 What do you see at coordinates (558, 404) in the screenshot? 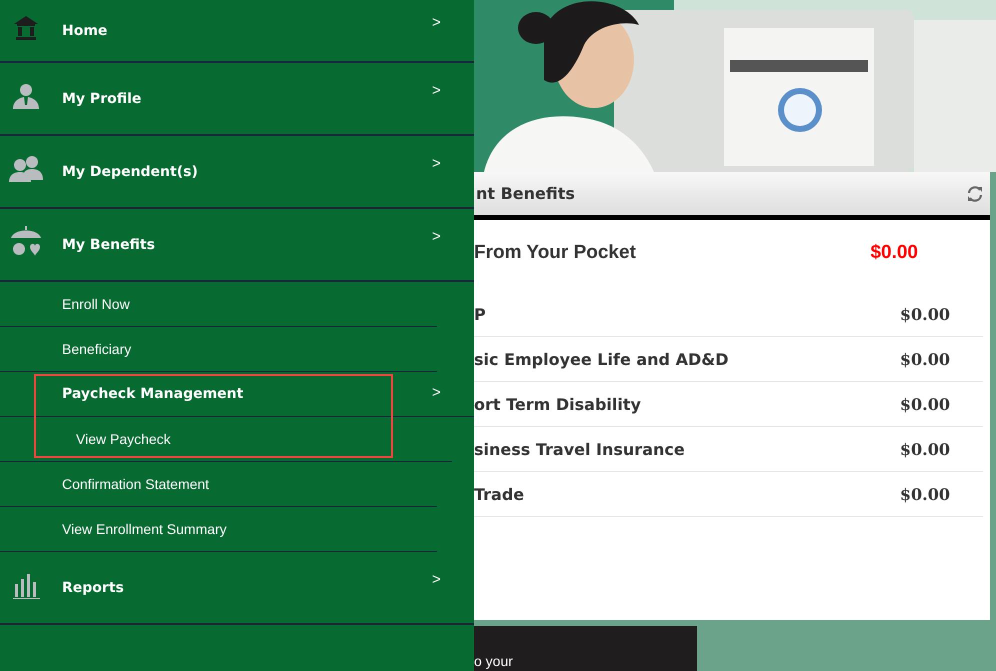
I see `benefit-name: ort Term Disability` at bounding box center [558, 404].